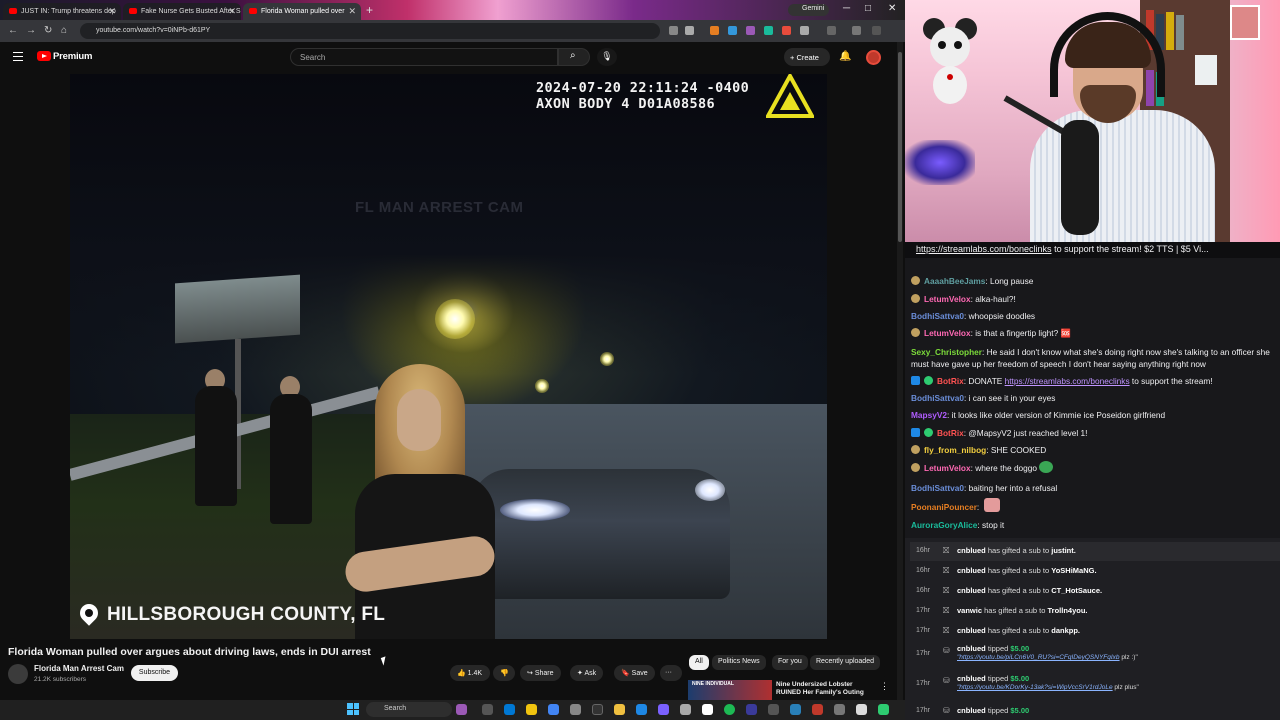 The image size is (1280, 720). I want to click on youtube-premium-label: Premium, so click(72, 56).